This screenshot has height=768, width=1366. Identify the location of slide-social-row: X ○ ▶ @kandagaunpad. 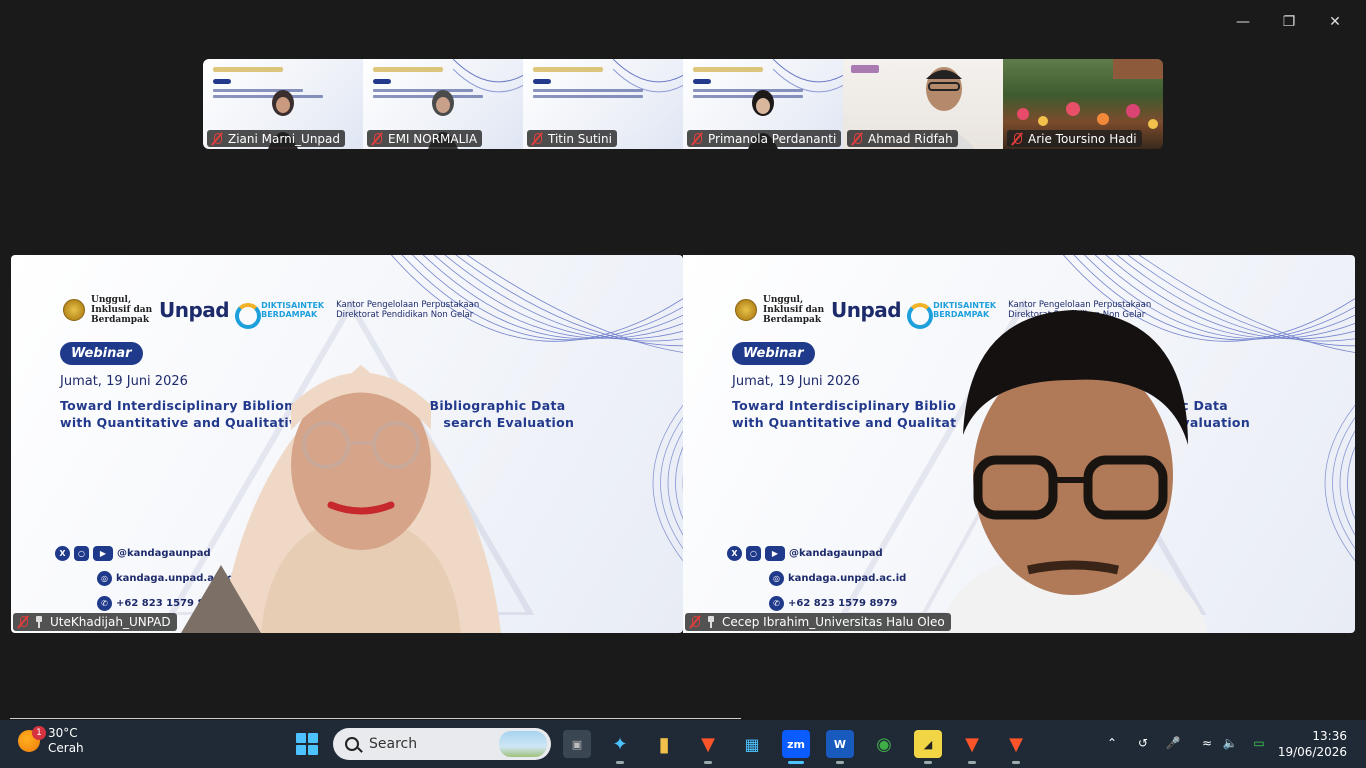
(805, 553).